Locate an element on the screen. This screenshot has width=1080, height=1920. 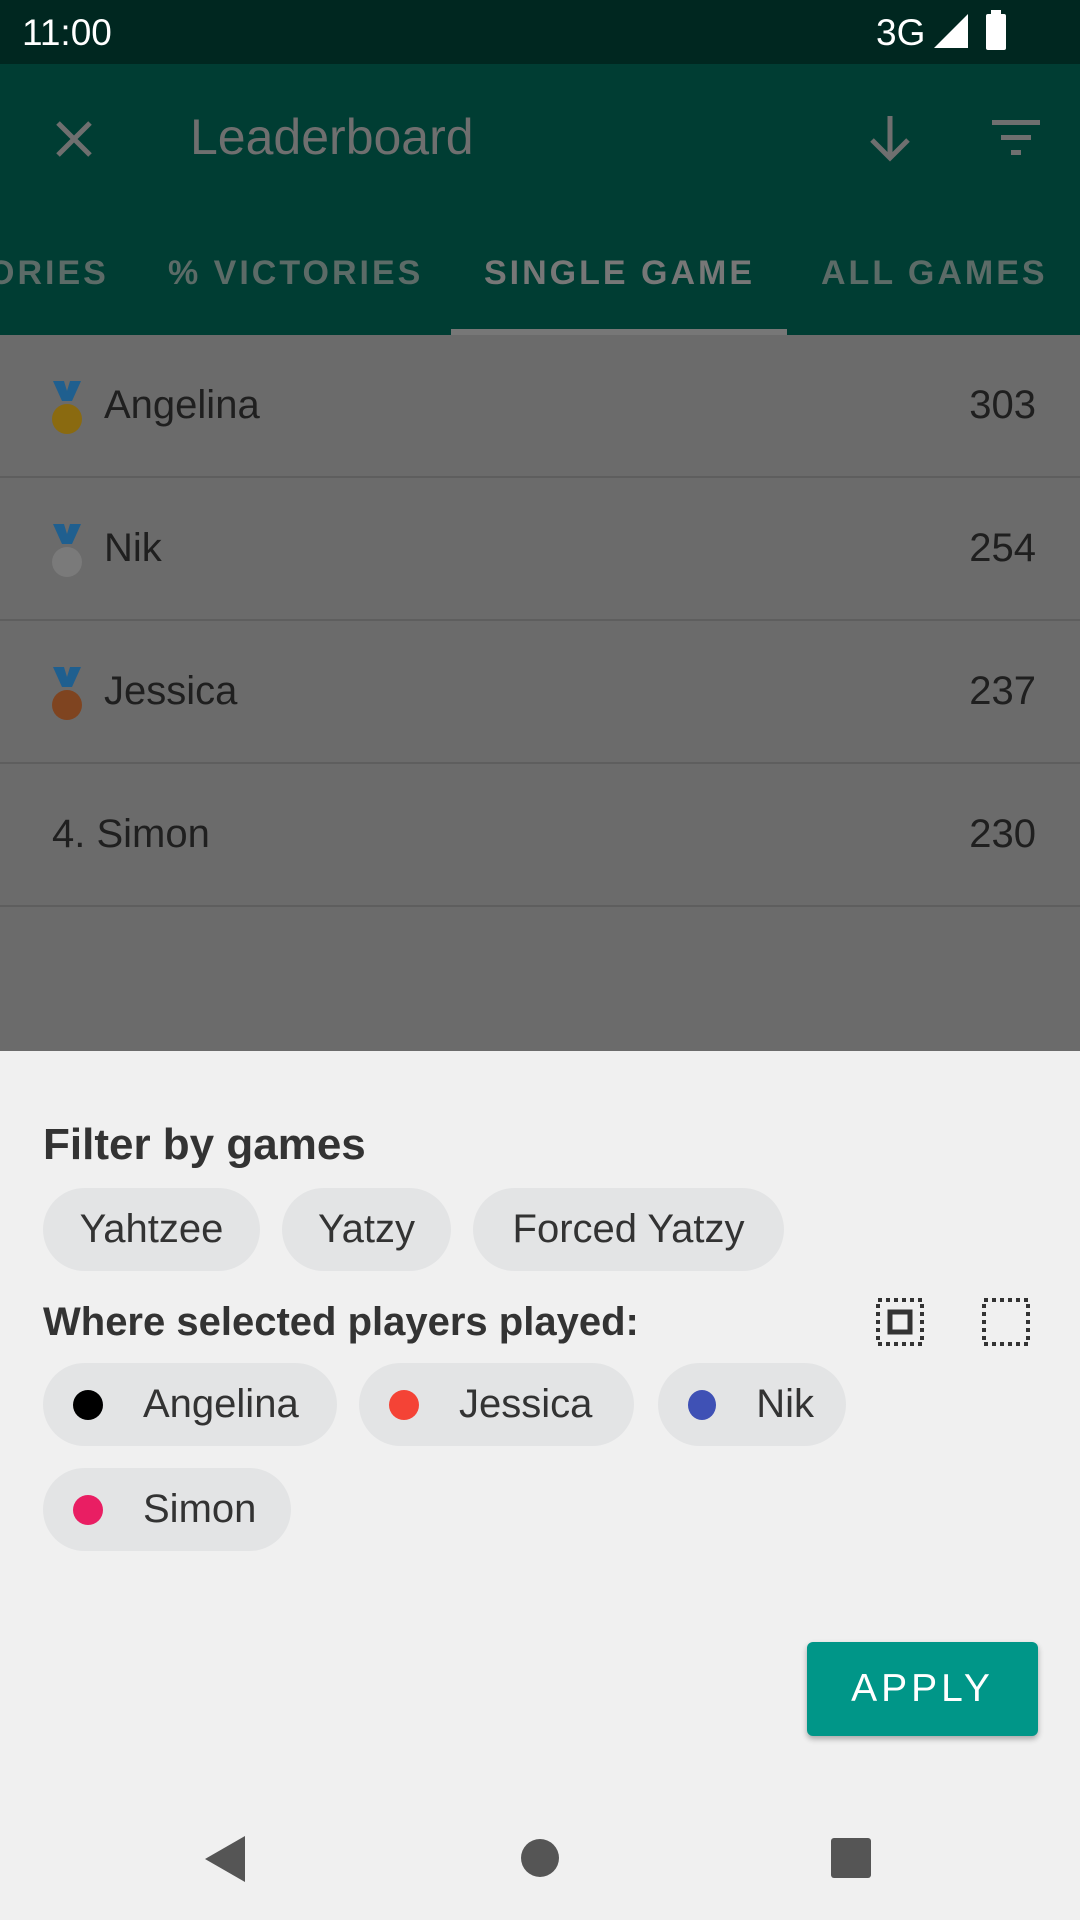
tab-single-game: SINGLE GAME is located at coordinates (619, 273).